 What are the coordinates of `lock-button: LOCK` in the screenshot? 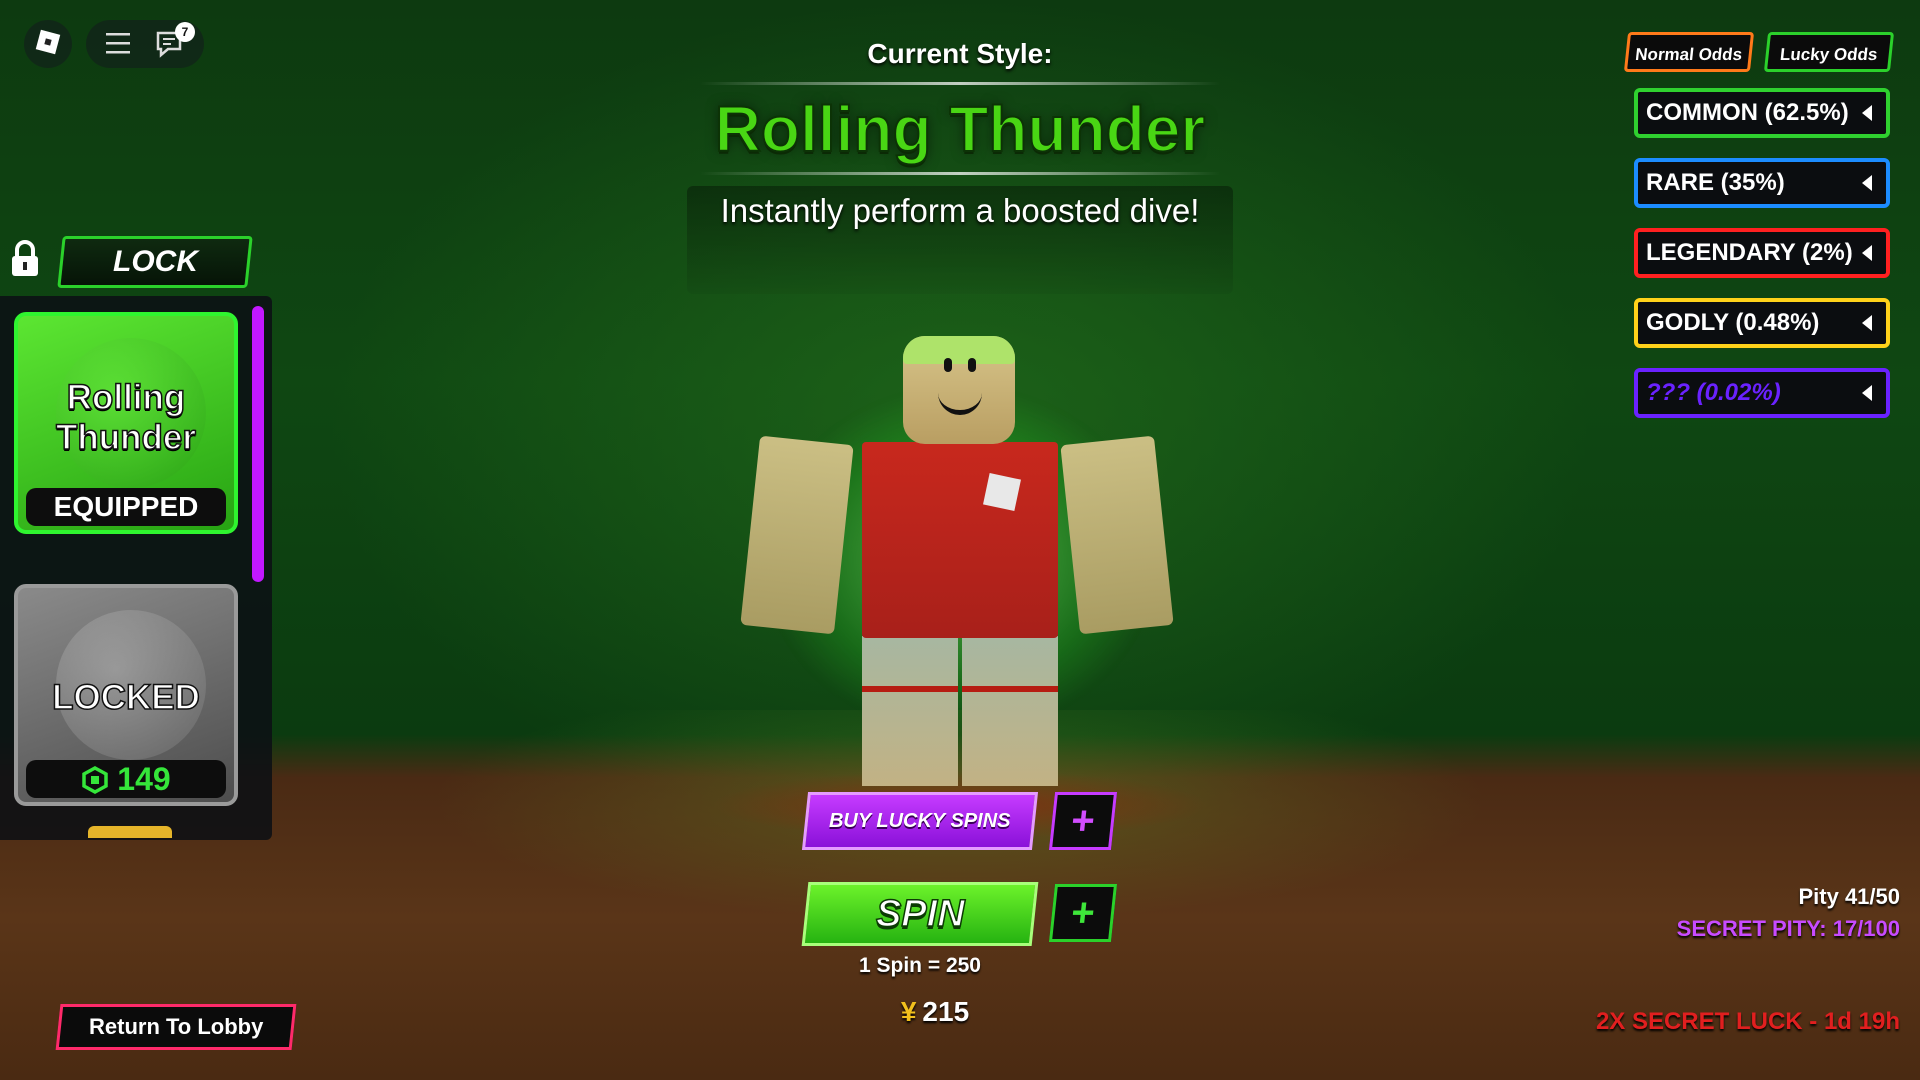 It's located at (155, 262).